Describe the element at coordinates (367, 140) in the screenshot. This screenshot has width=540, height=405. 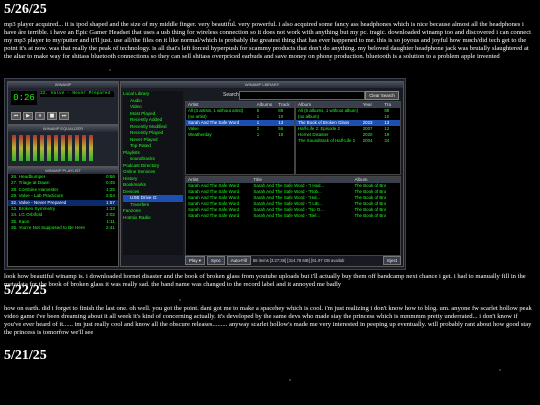
I see `table-cell: 2004` at that location.